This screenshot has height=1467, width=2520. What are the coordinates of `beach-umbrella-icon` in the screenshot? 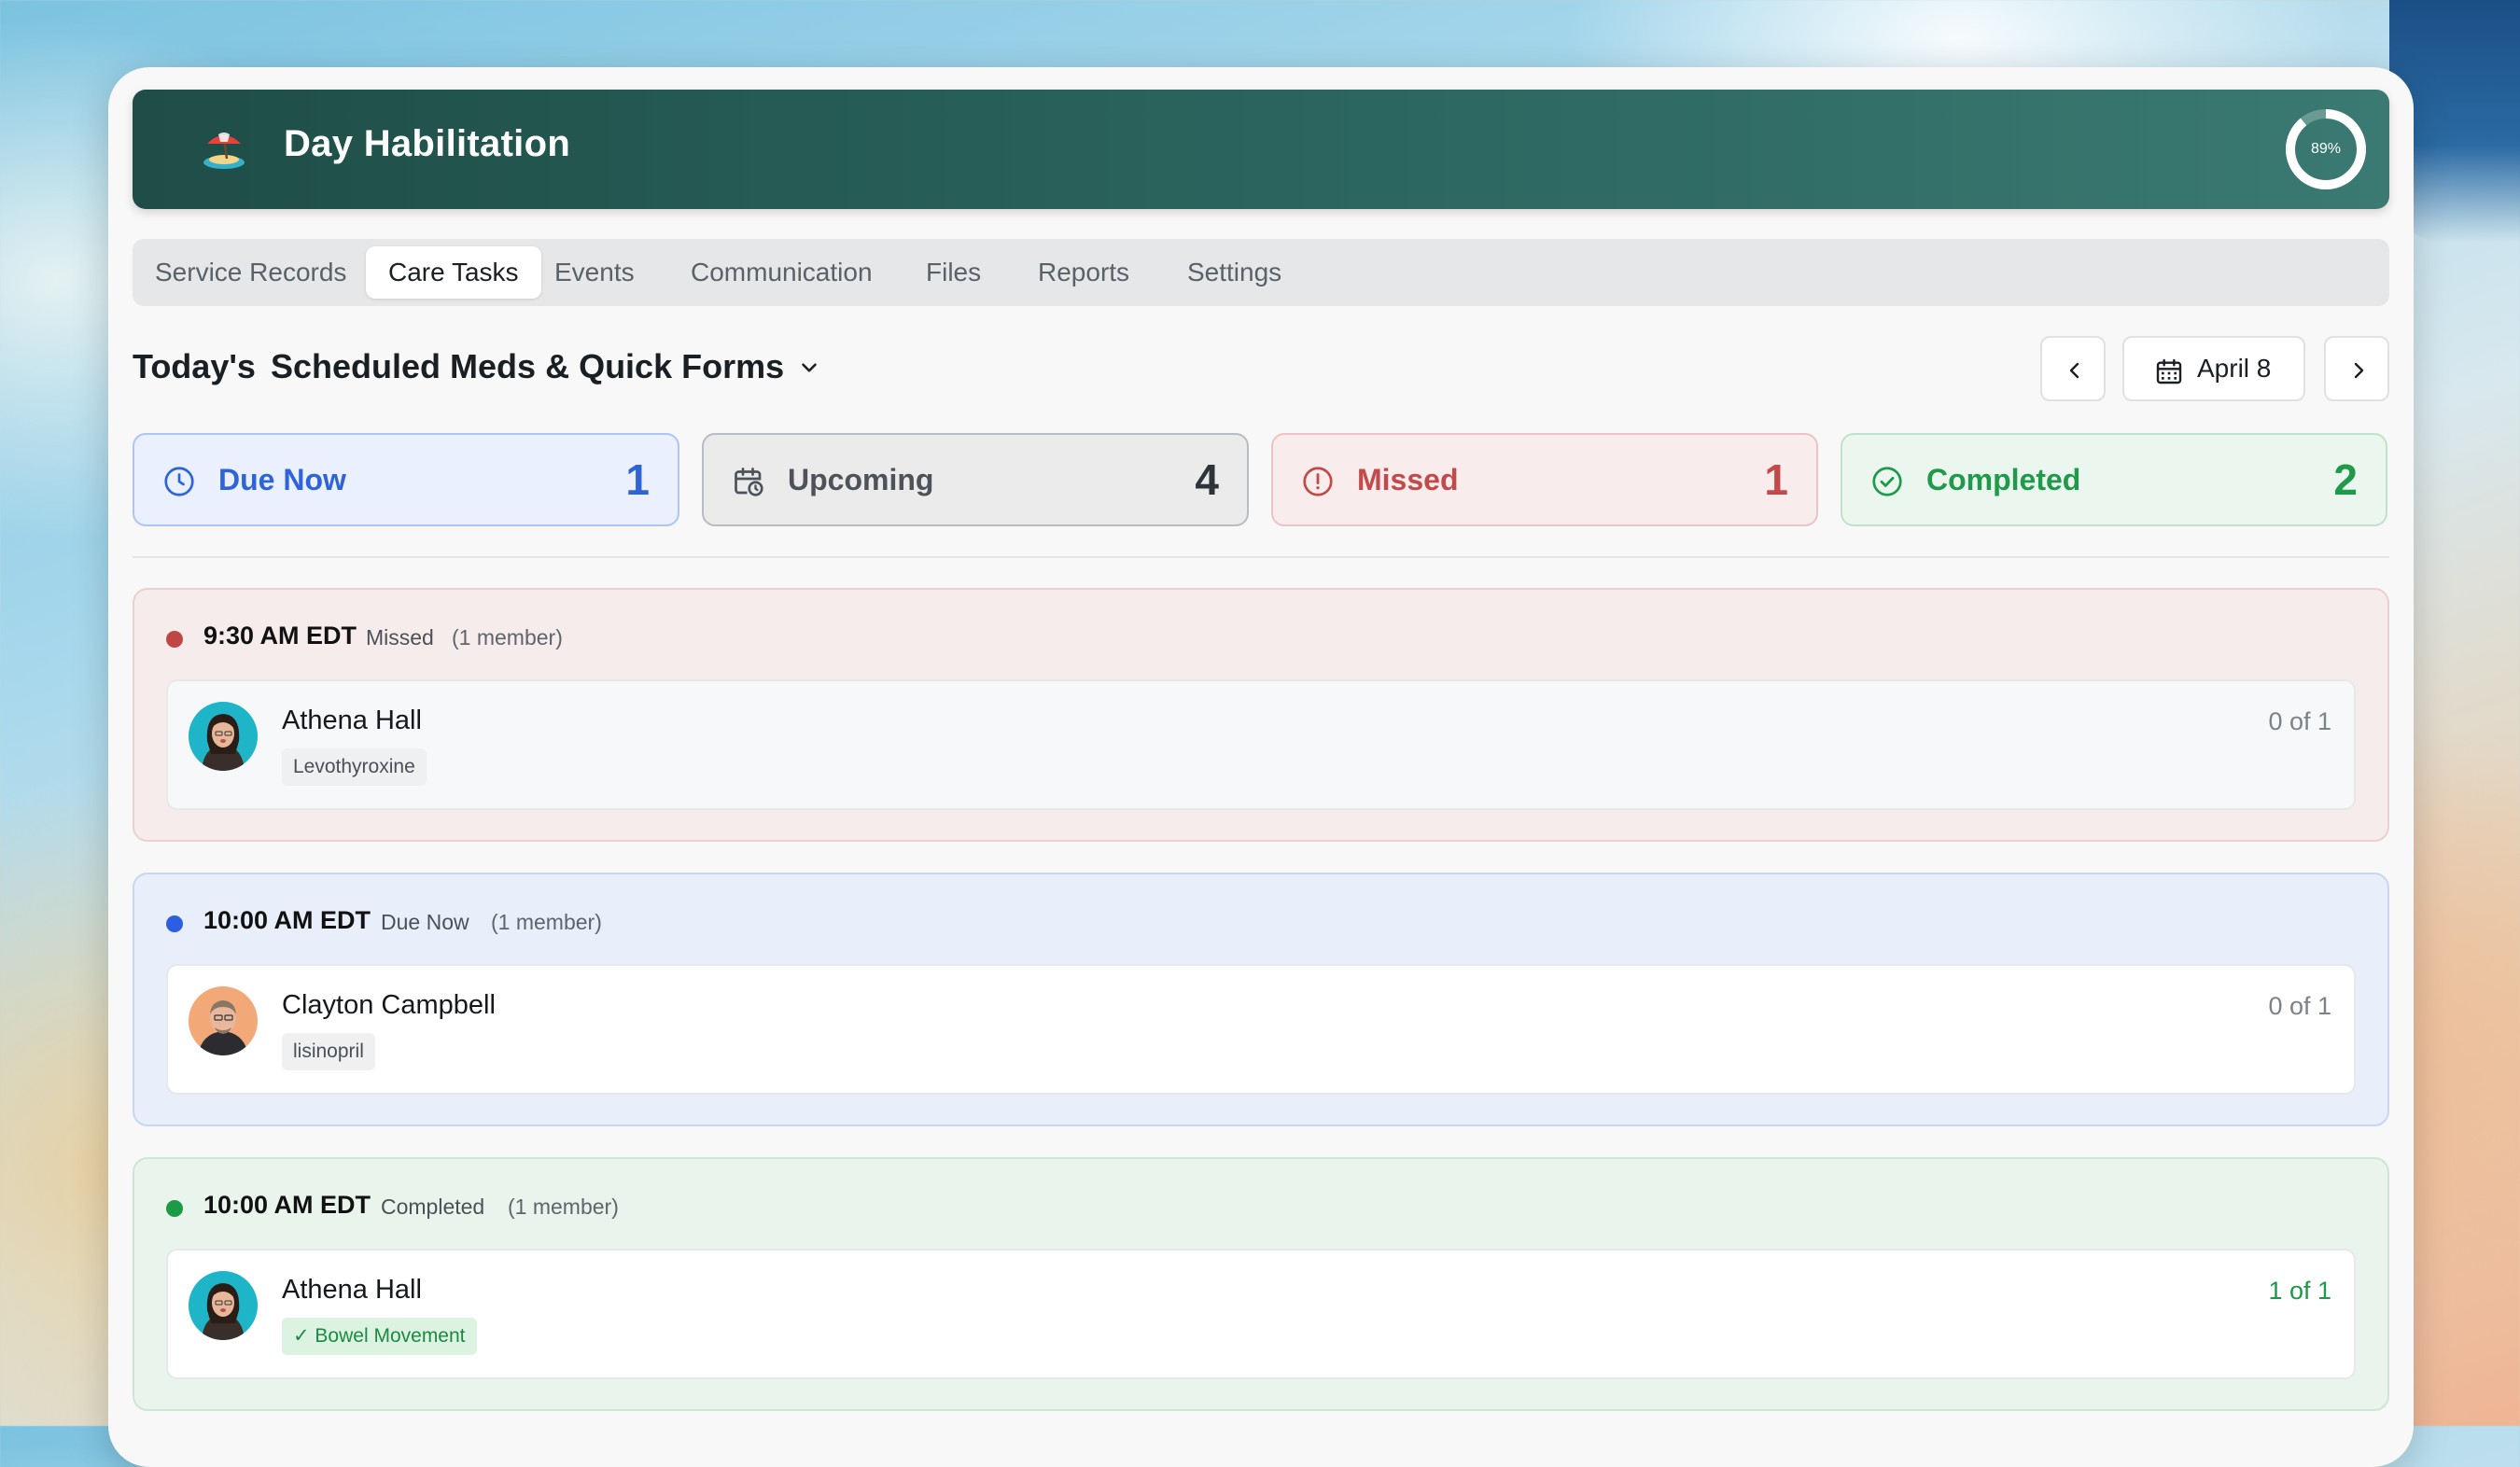 It's located at (224, 151).